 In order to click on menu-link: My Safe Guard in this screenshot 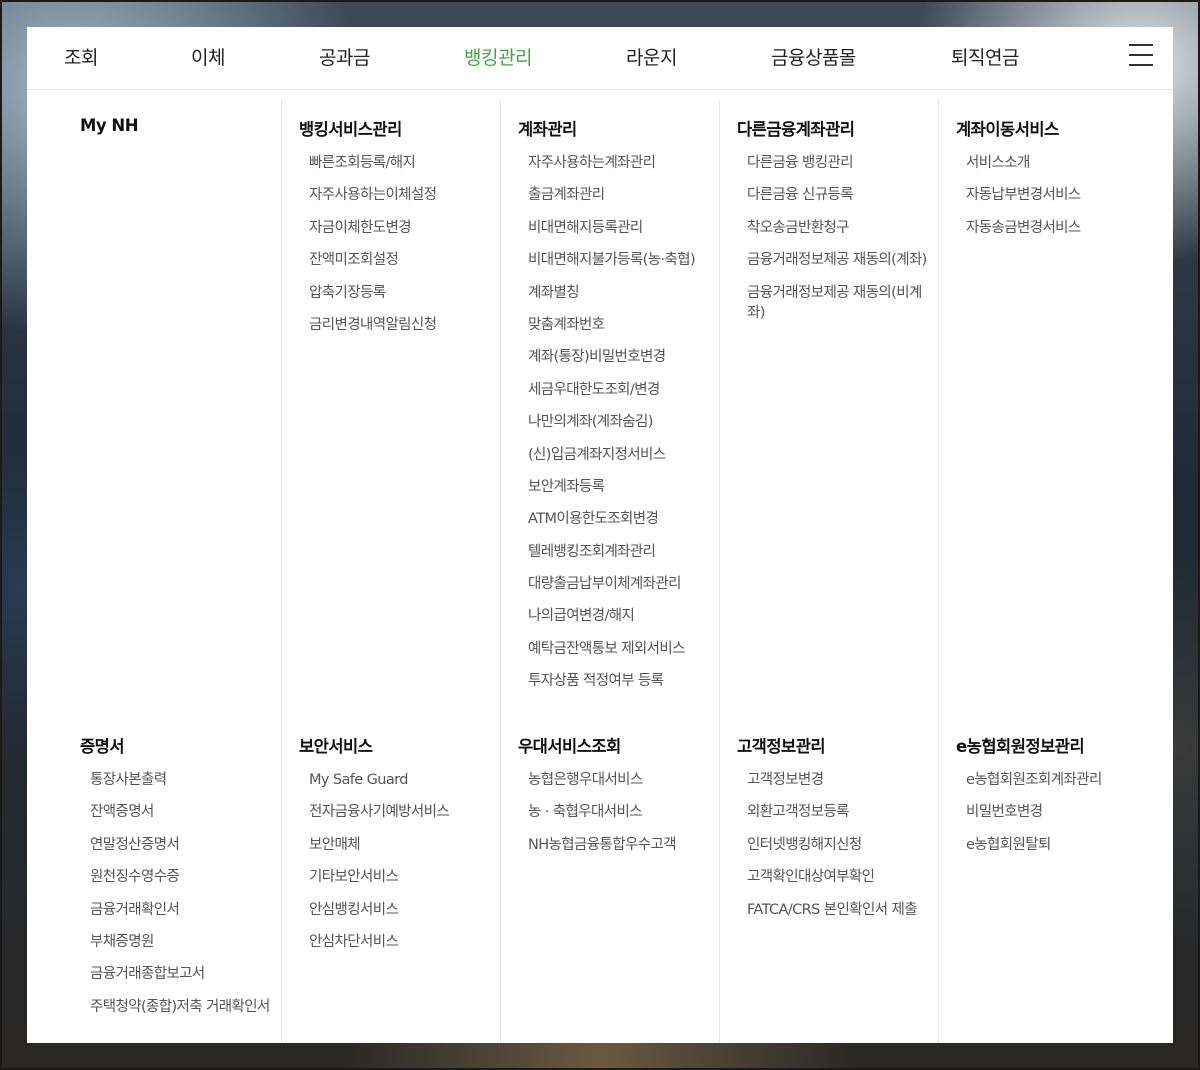, I will do `click(404, 780)`.